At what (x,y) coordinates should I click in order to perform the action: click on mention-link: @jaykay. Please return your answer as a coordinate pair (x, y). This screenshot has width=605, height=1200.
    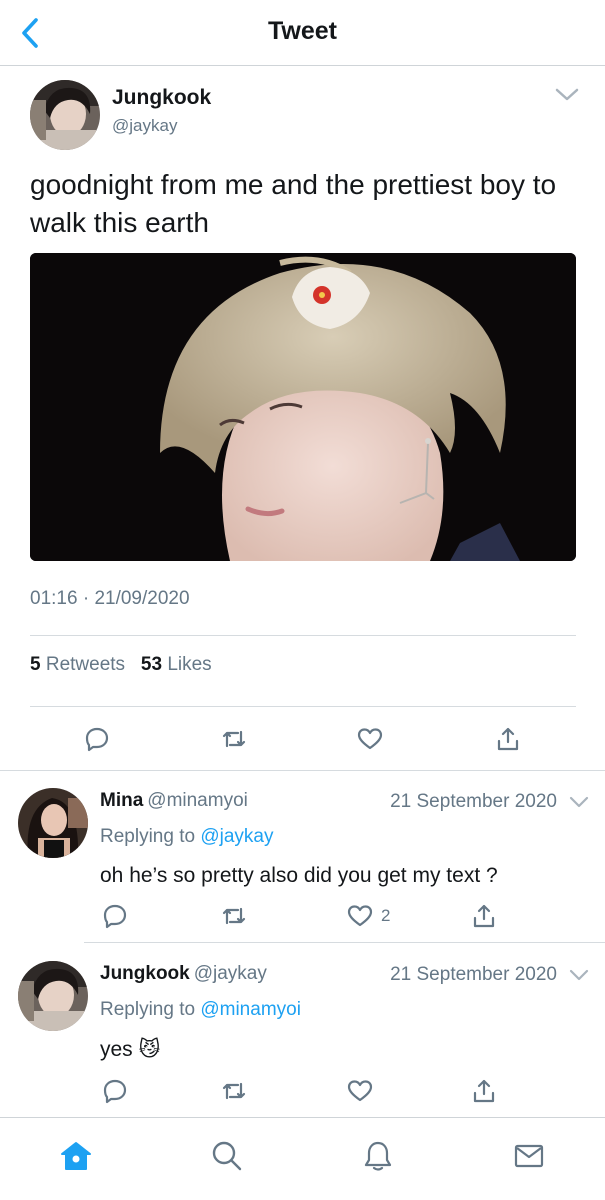
    Looking at the image, I should click on (236, 836).